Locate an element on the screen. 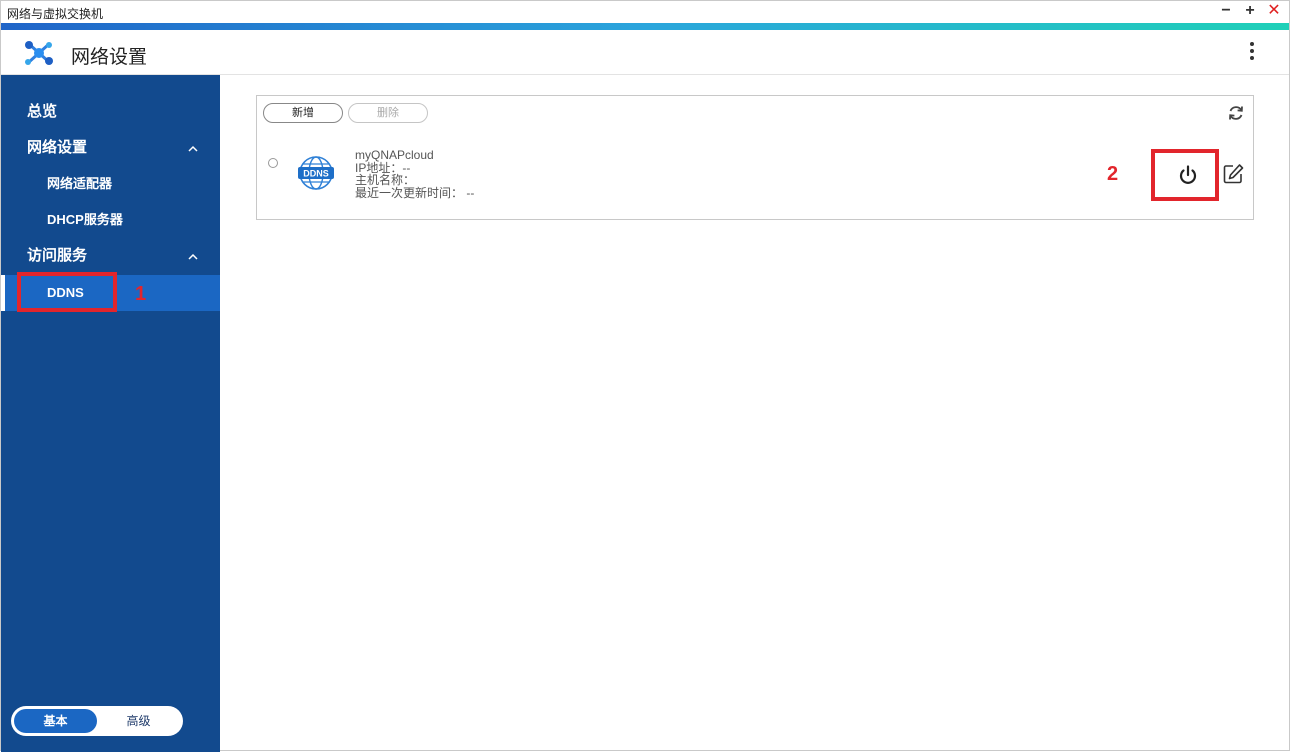 Image resolution: width=1290 pixels, height=752 pixels. sidebar-item-dhcp-server: DHCP服务器 is located at coordinates (110, 220).